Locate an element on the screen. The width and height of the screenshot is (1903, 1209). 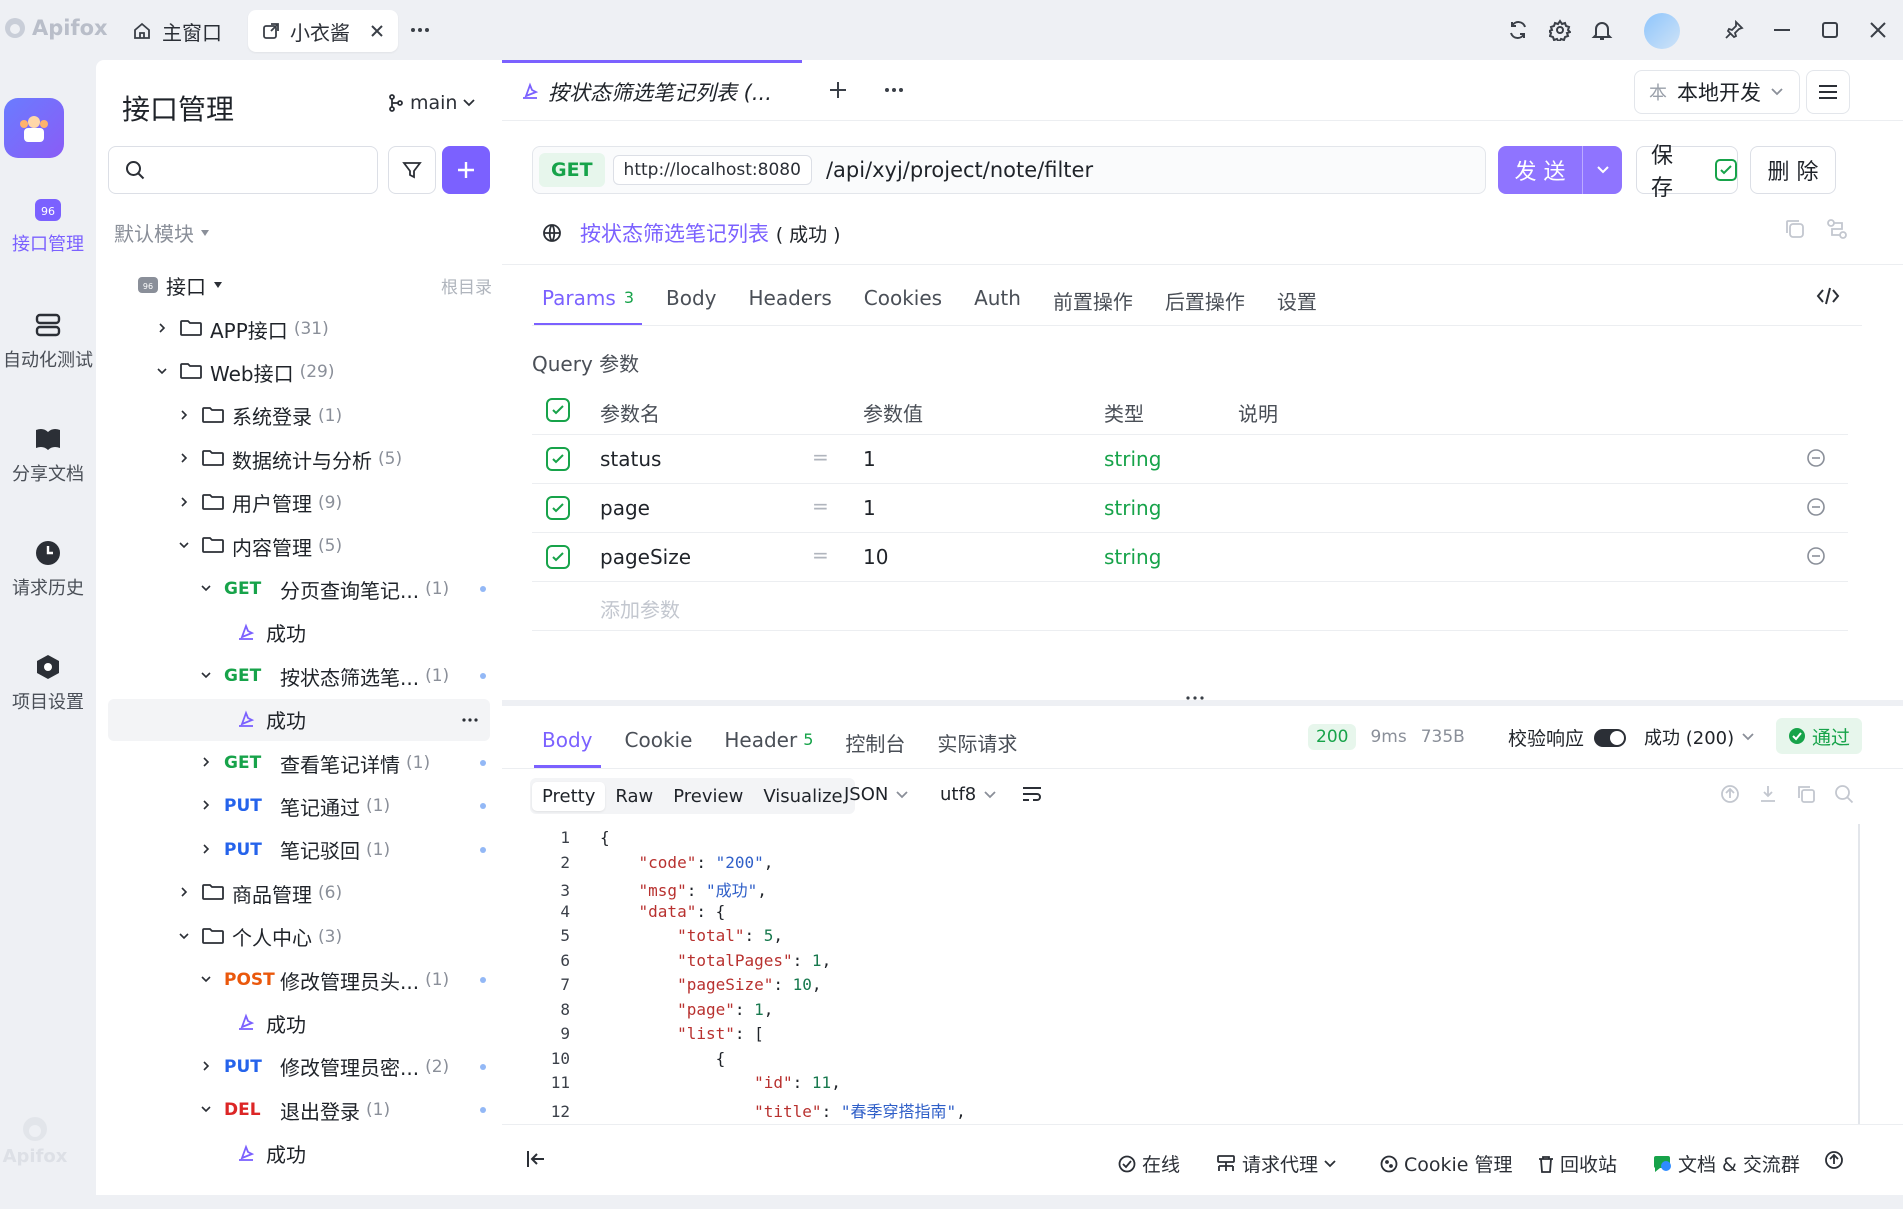
code-snippet-icon is located at coordinates (1828, 296).